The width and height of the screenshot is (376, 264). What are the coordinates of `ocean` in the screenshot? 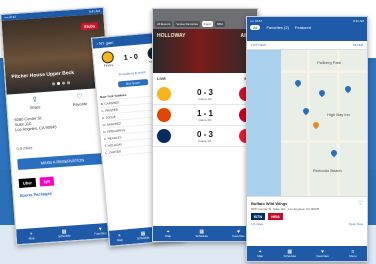 It's located at (264, 123).